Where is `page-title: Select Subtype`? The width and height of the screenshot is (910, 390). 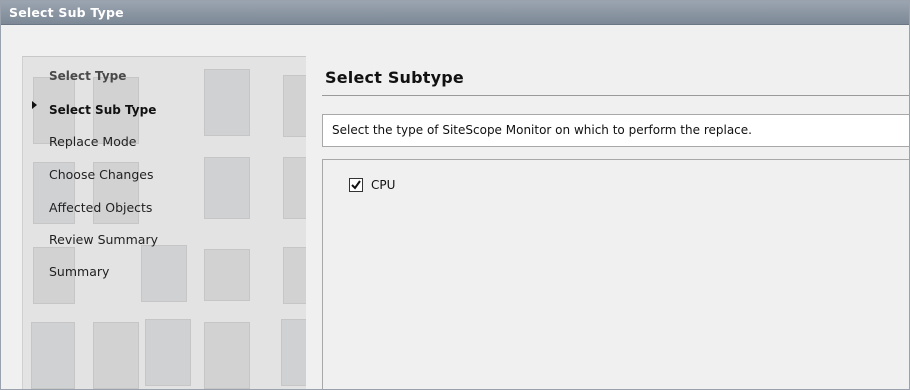 page-title: Select Subtype is located at coordinates (394, 77).